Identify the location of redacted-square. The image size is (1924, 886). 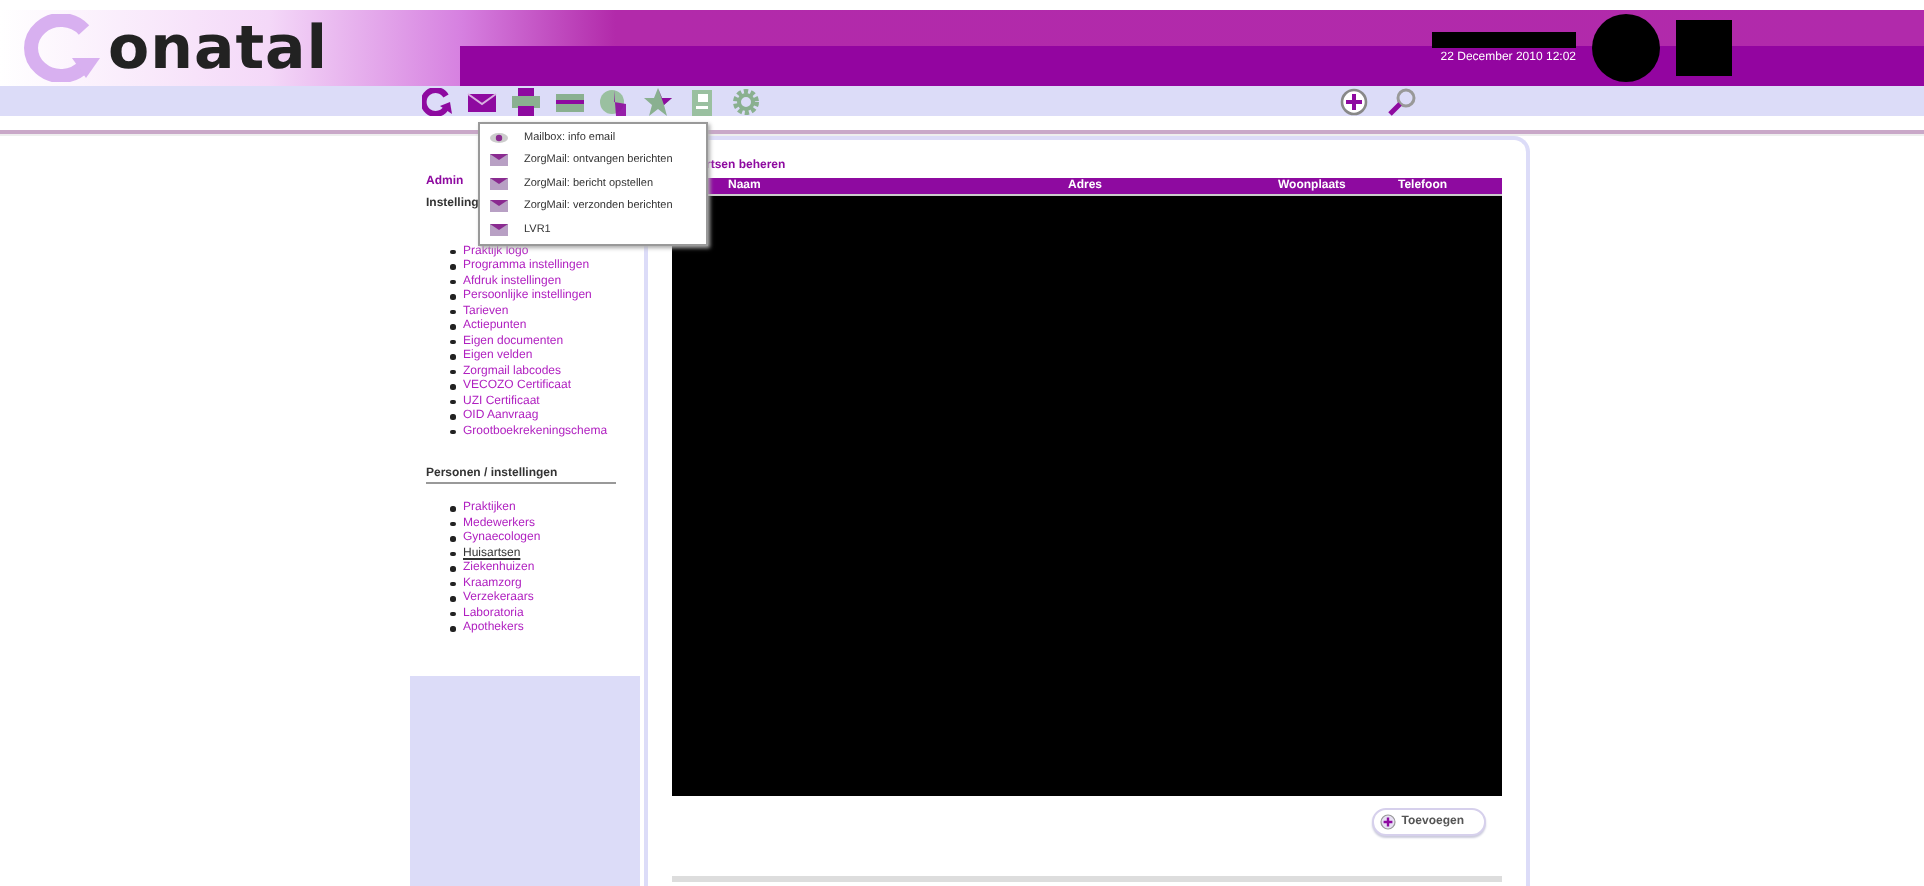
(1704, 48).